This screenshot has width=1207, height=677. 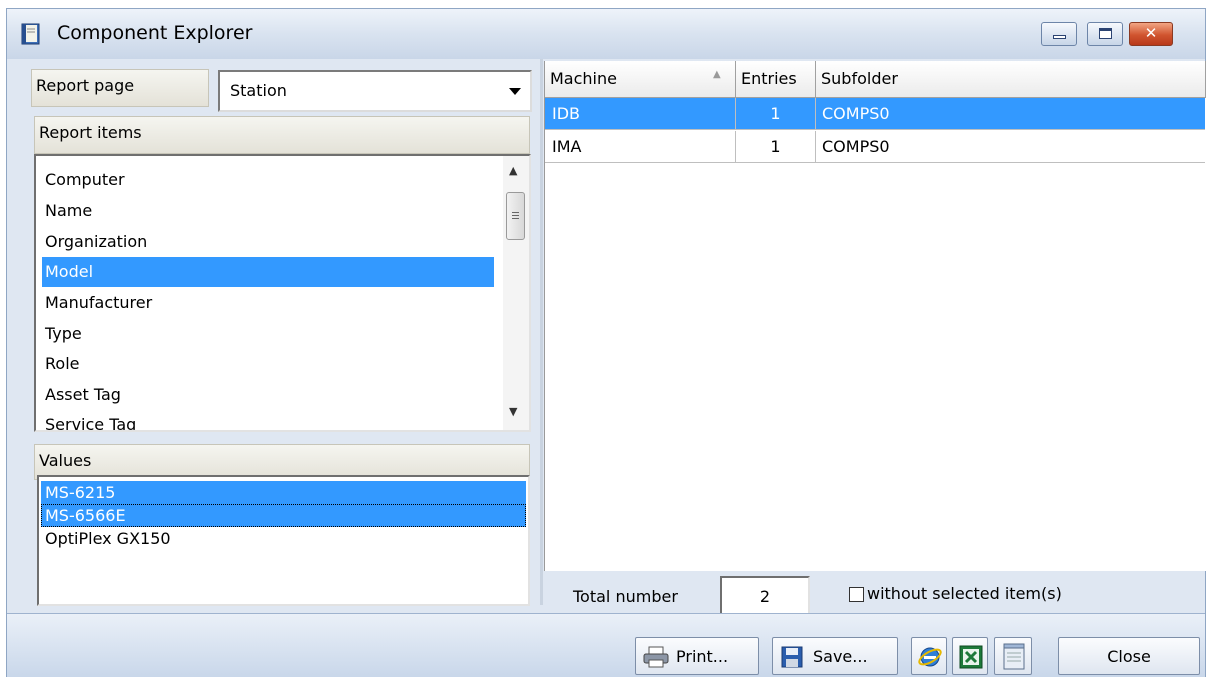 I want to click on without-selected-checkbox, so click(x=856, y=594).